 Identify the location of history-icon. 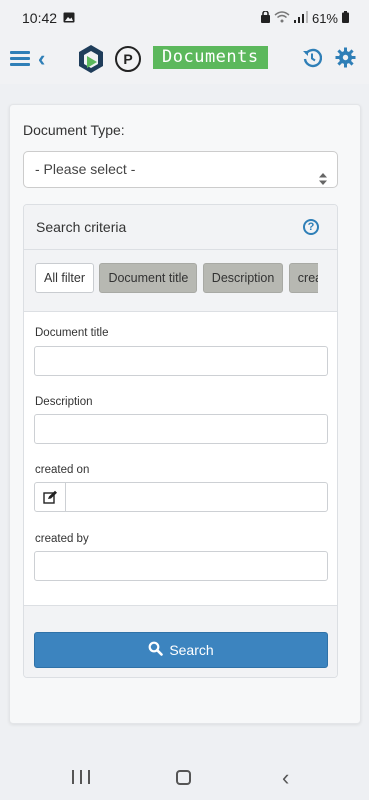
(312, 58).